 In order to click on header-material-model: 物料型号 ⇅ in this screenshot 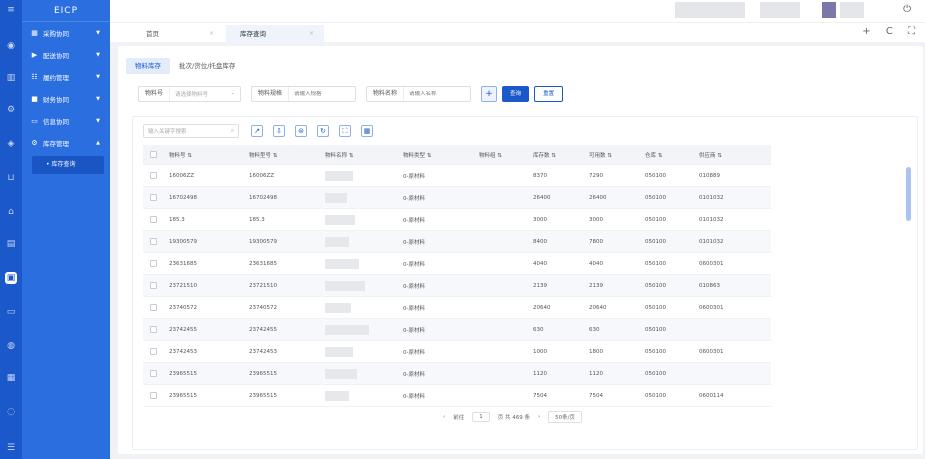, I will do `click(281, 155)`.